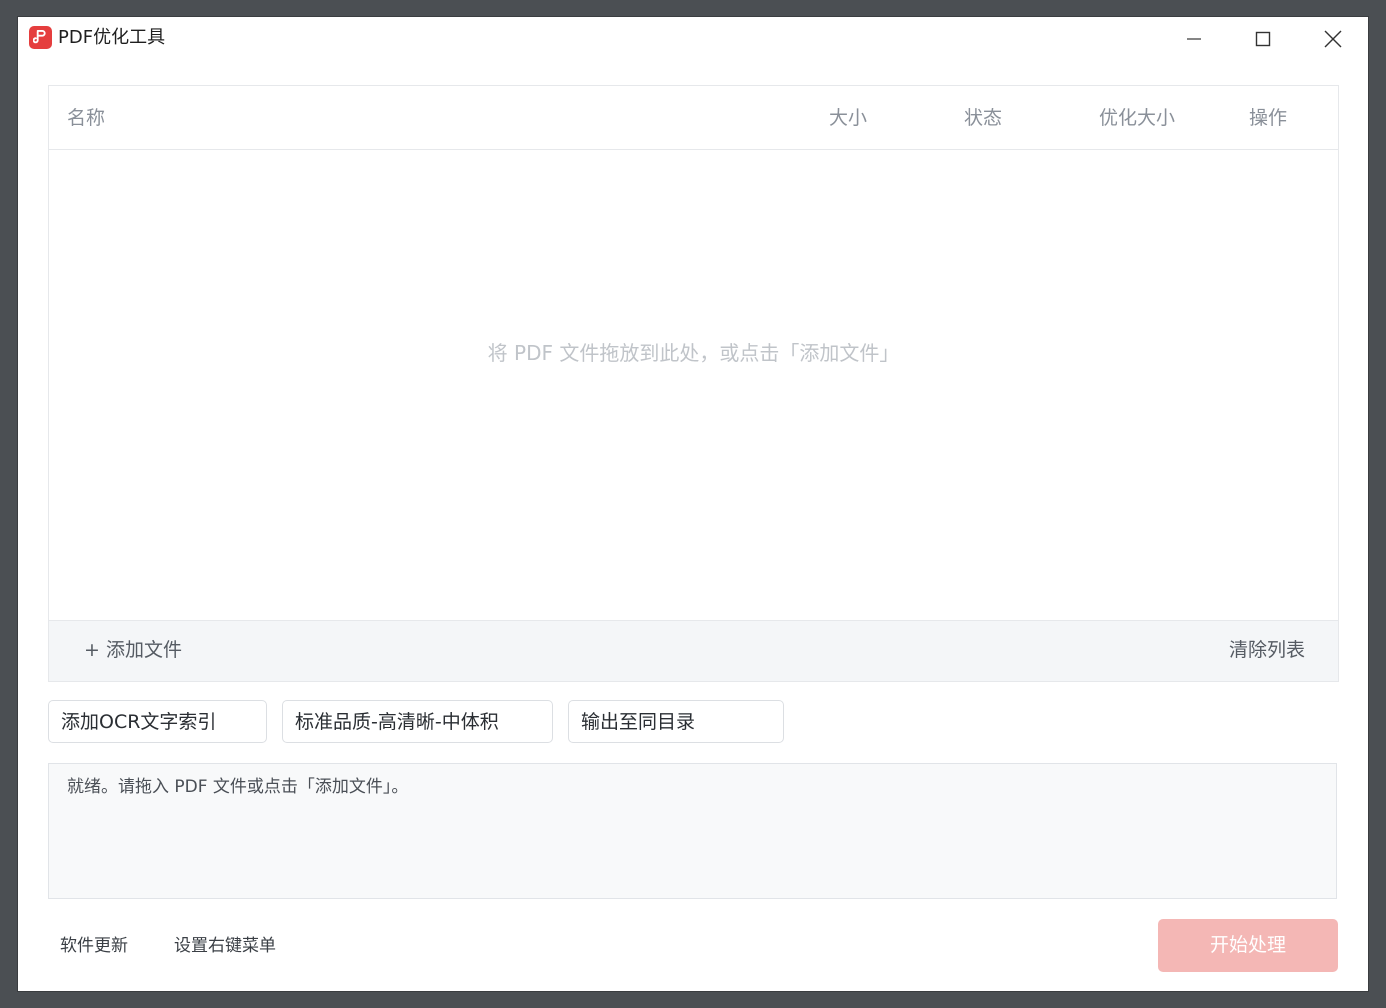 This screenshot has width=1386, height=1008. I want to click on minimize-icon, so click(1194, 39).